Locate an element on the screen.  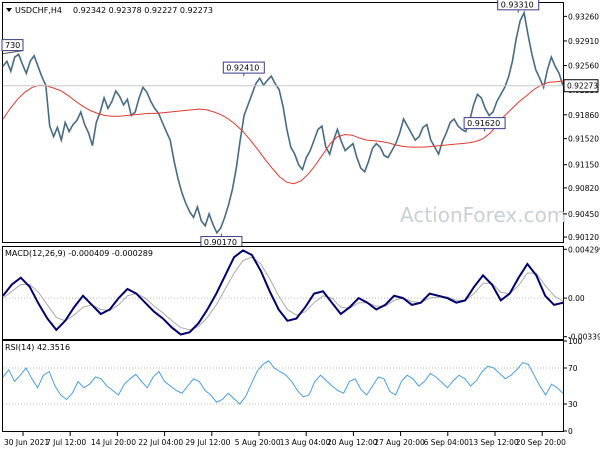
rsi-title: RSI(14) 42.3516 is located at coordinates (37, 347).